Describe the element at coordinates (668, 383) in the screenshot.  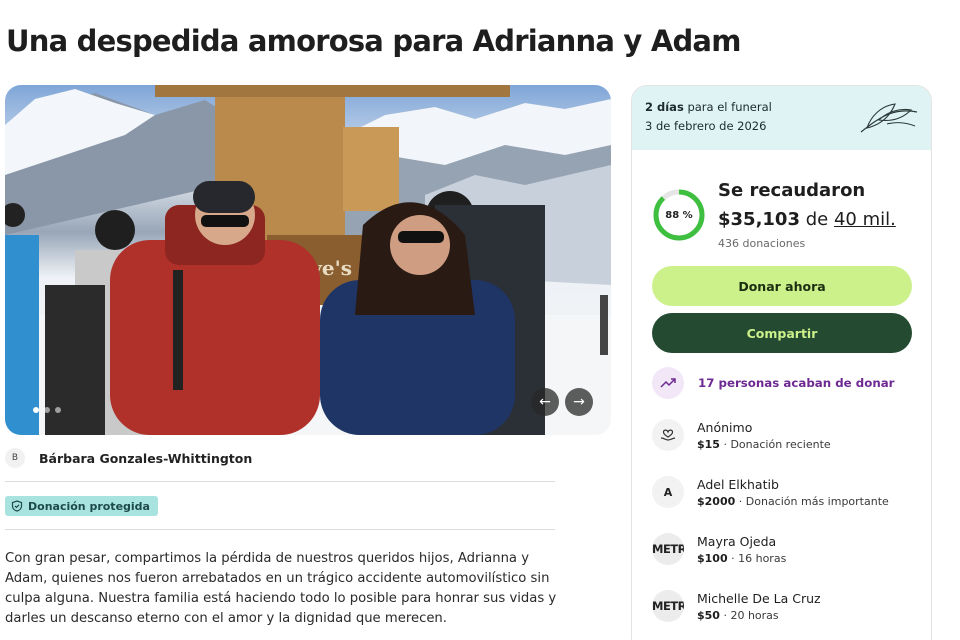
I see `trending-icon` at that location.